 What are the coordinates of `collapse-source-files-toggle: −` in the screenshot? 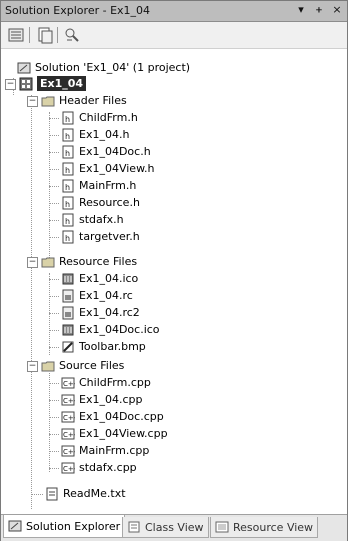 It's located at (32, 366).